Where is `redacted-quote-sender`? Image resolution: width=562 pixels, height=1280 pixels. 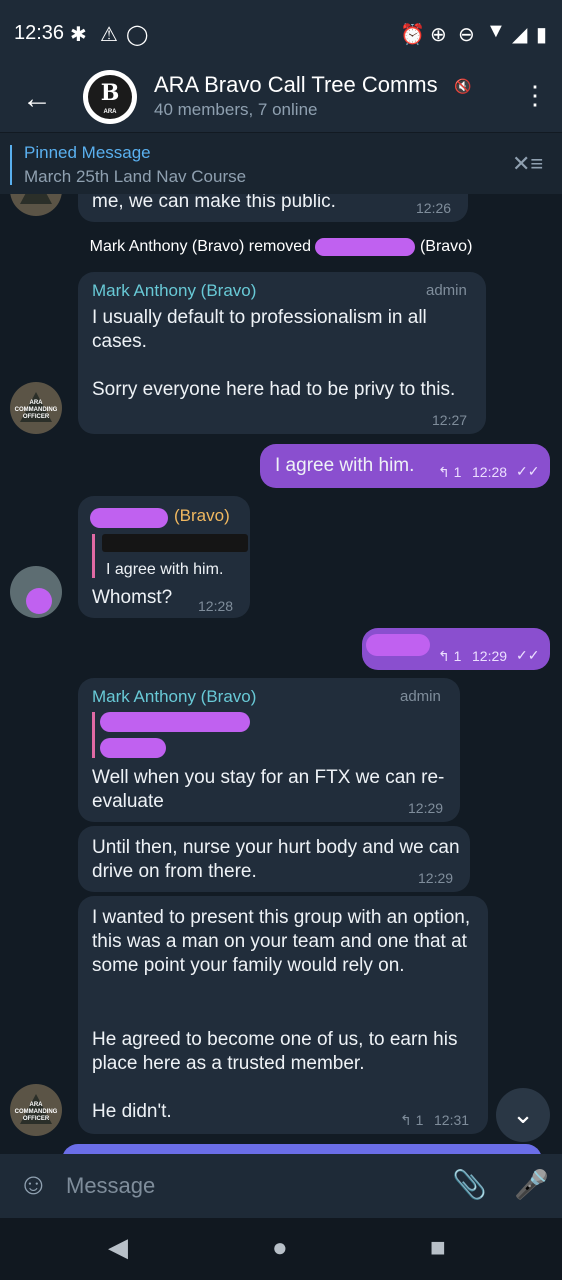
redacted-quote-sender is located at coordinates (175, 543).